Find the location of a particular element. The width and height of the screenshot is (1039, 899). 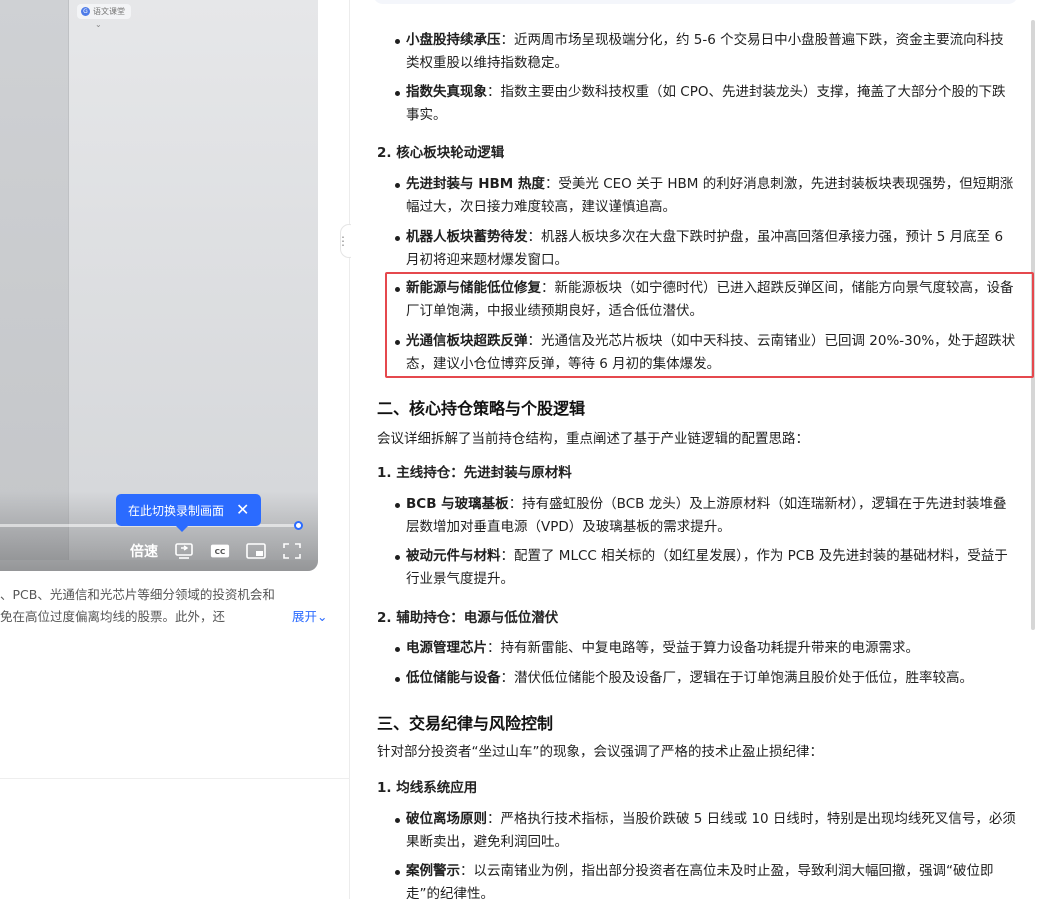

summary-line: 、PCB、光通信和光芯片等细分领域的投资机会和 is located at coordinates (137, 594).